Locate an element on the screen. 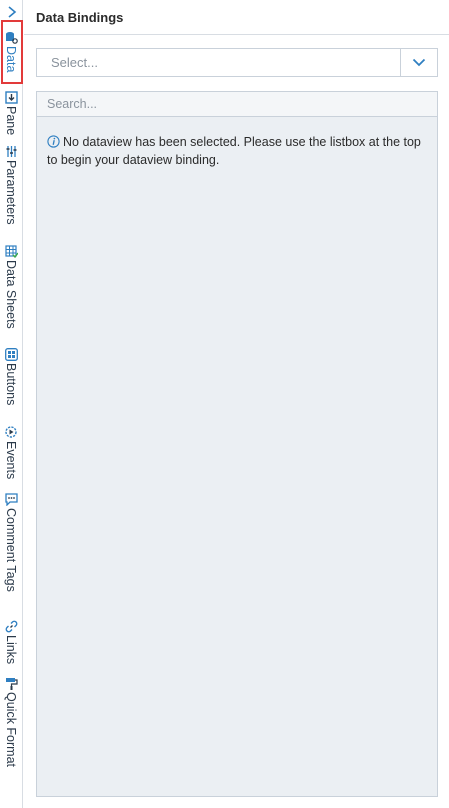  chevron-down-icon is located at coordinates (419, 62).